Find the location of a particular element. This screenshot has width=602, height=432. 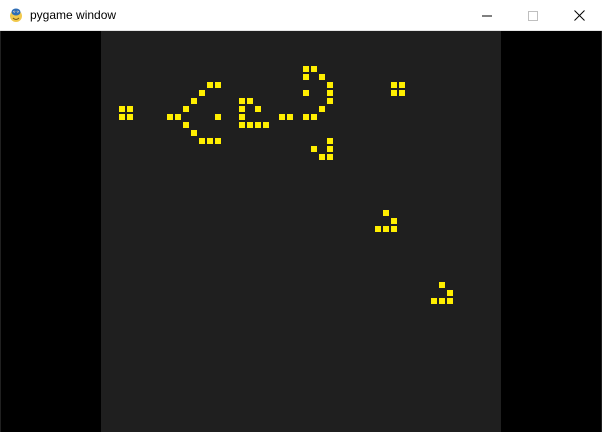

window-title: pygame window is located at coordinates (73, 15).